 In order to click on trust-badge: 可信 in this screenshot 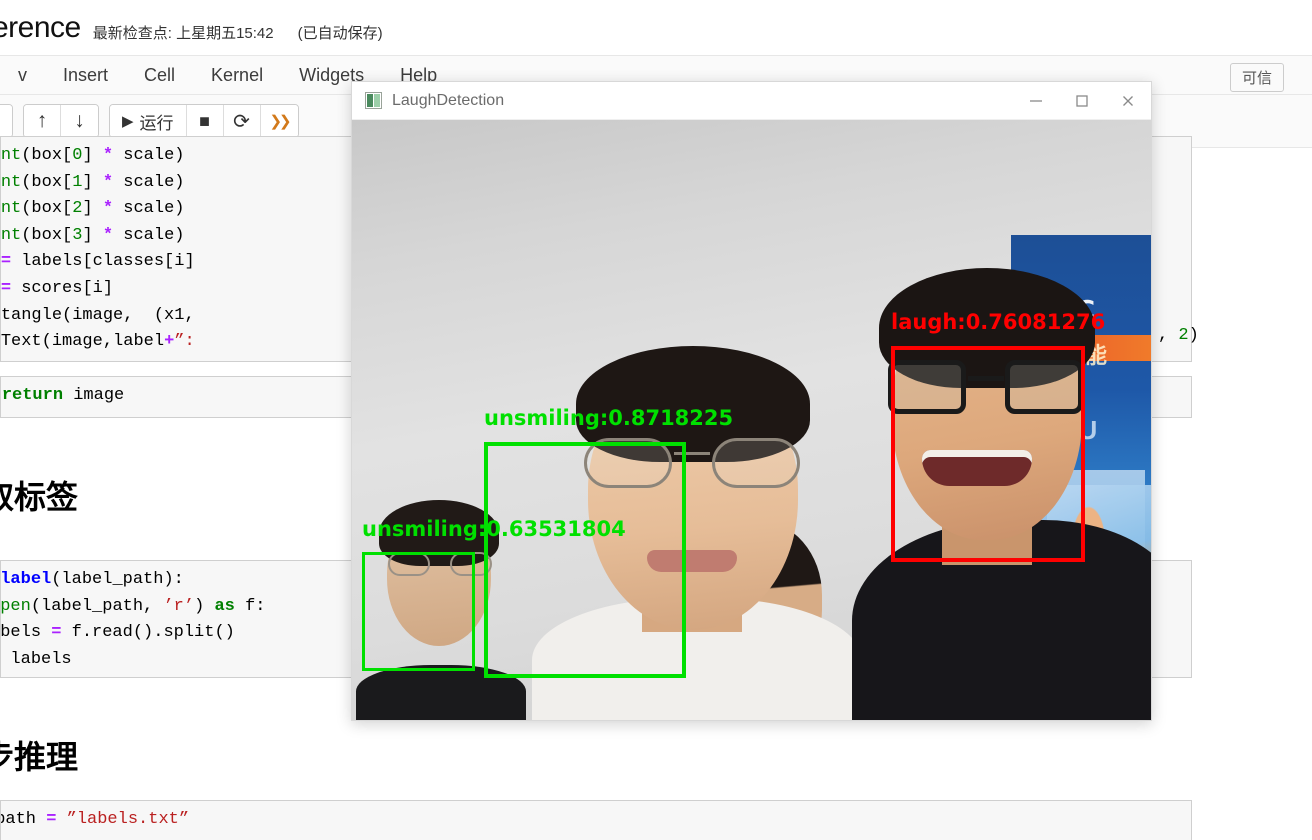, I will do `click(1256, 77)`.